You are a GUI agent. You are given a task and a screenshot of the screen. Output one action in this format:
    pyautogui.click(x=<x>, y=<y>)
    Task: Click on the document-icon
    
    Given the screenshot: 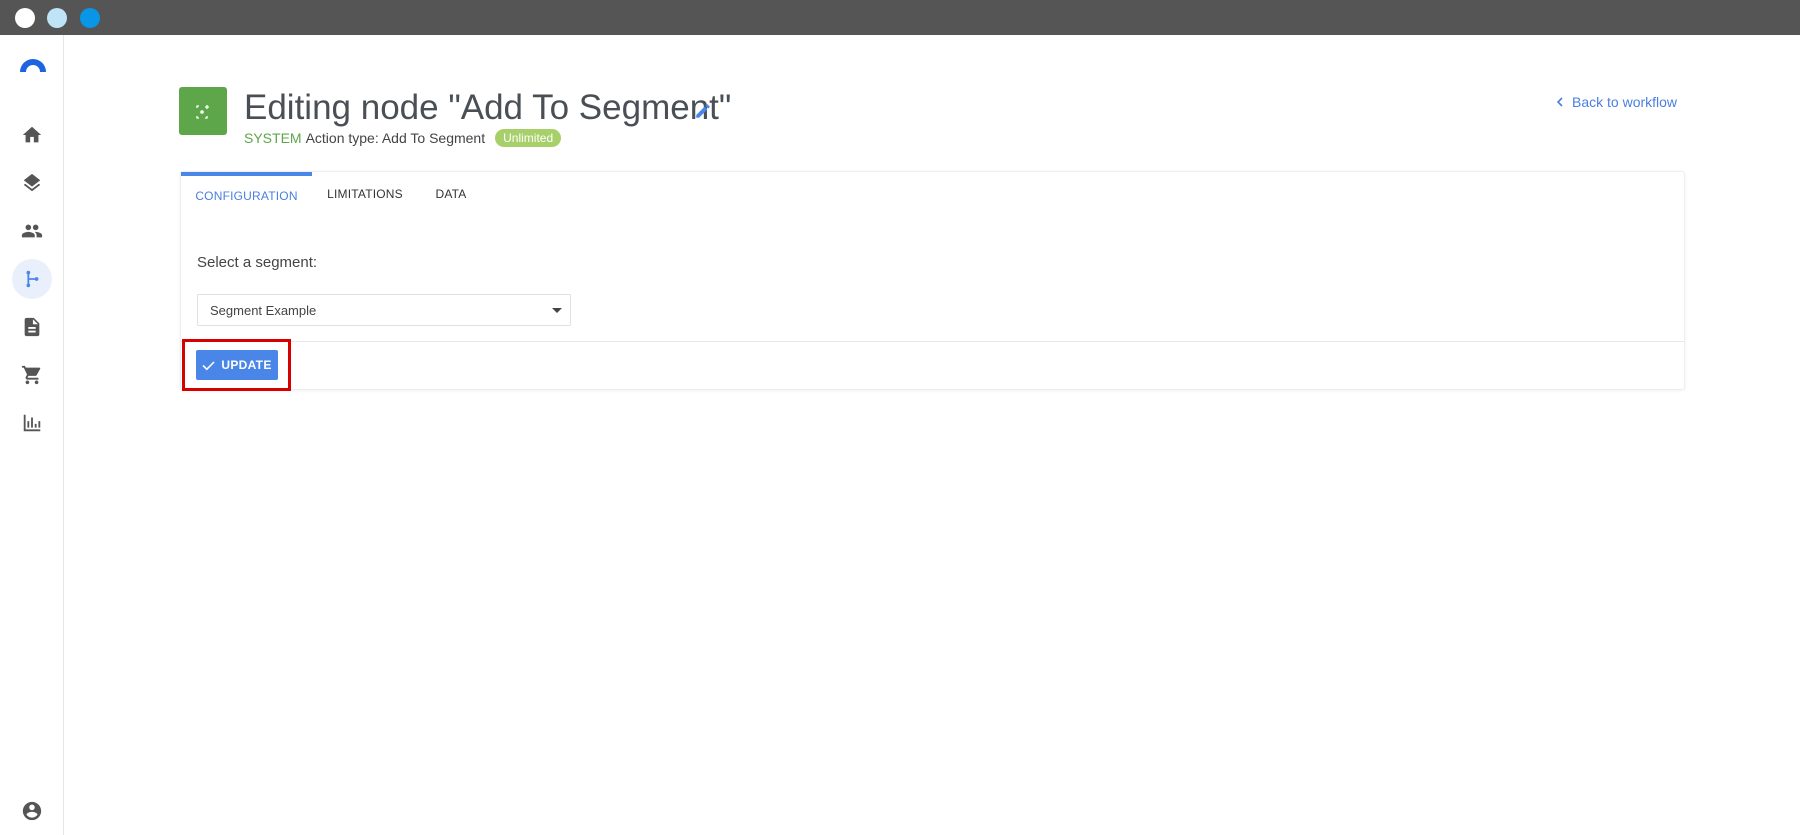 What is the action you would take?
    pyautogui.click(x=32, y=327)
    